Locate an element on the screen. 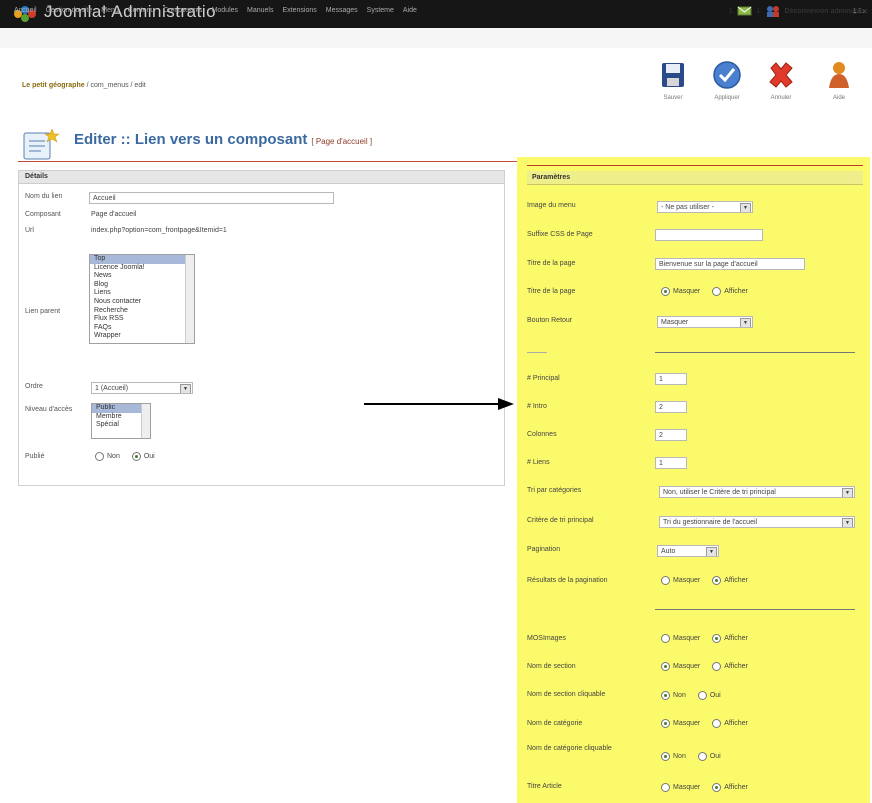 The height and width of the screenshot is (803, 872). pagination-results-show-radio is located at coordinates (717, 580).